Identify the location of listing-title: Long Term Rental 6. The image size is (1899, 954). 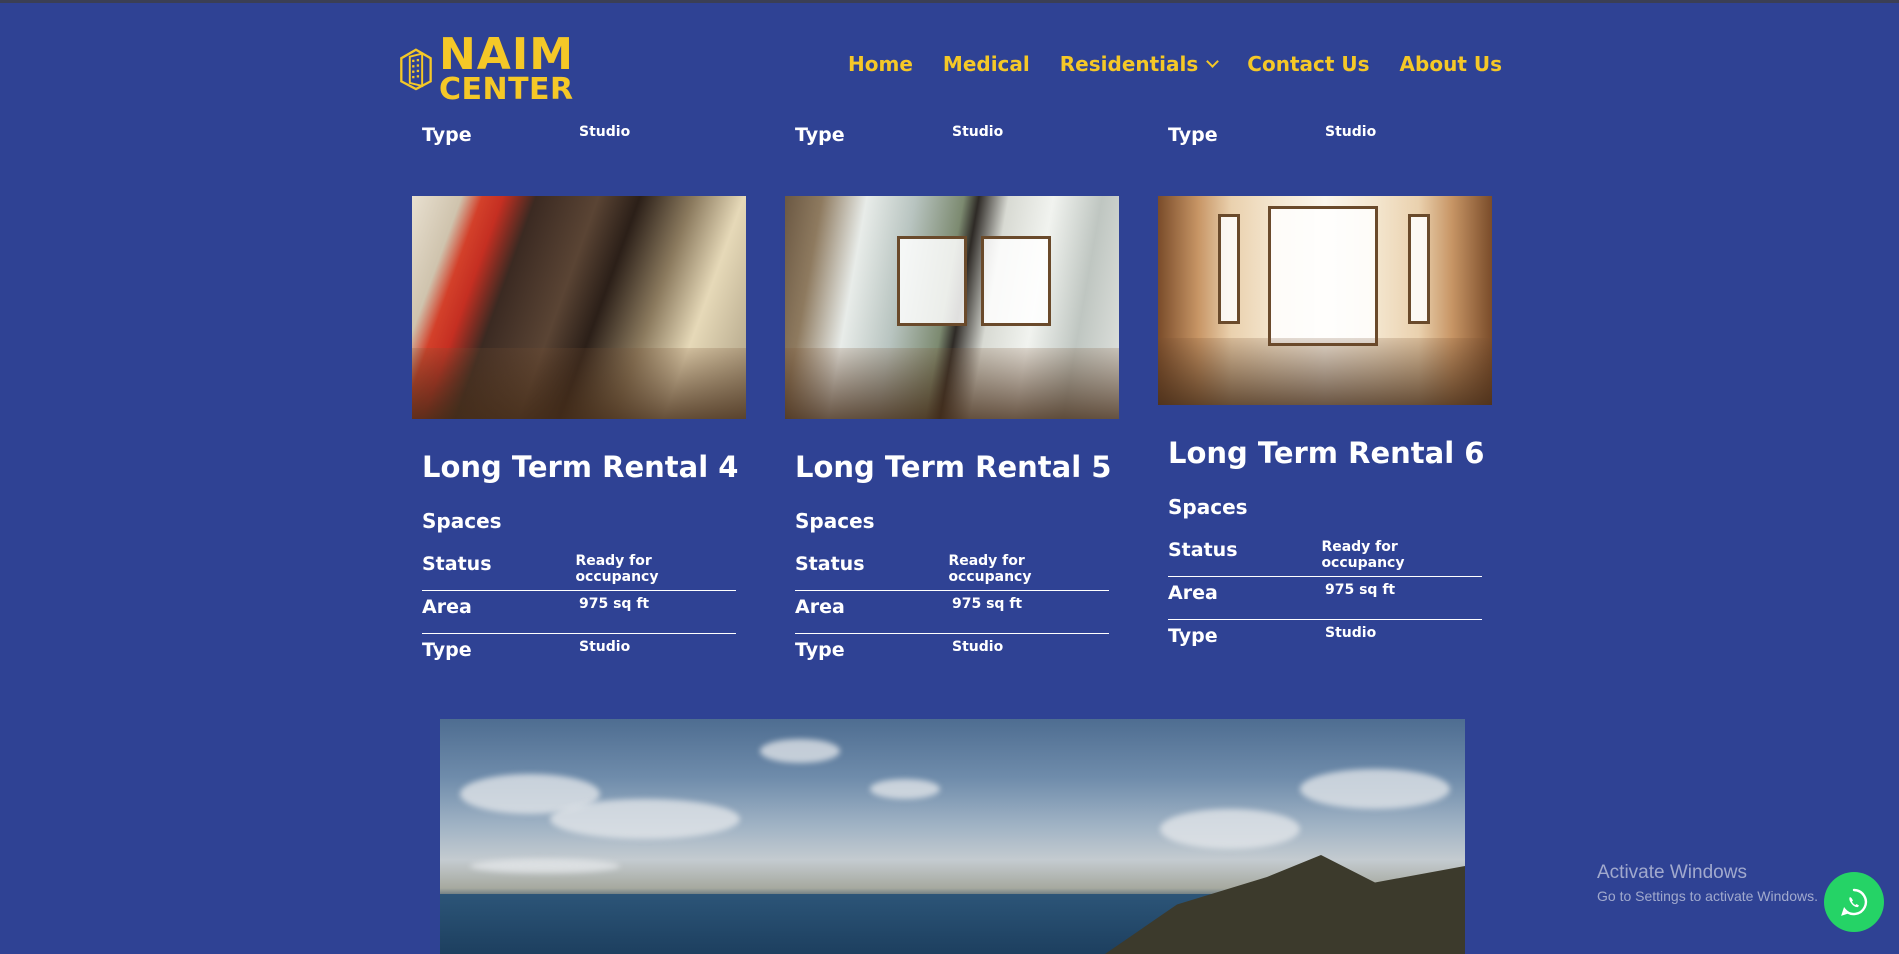
(1326, 453).